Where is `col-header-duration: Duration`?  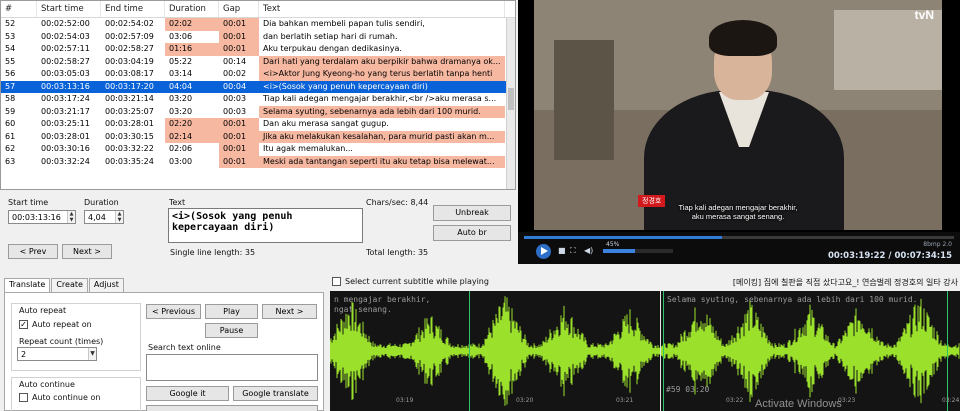
col-header-duration: Duration is located at coordinates (192, 9).